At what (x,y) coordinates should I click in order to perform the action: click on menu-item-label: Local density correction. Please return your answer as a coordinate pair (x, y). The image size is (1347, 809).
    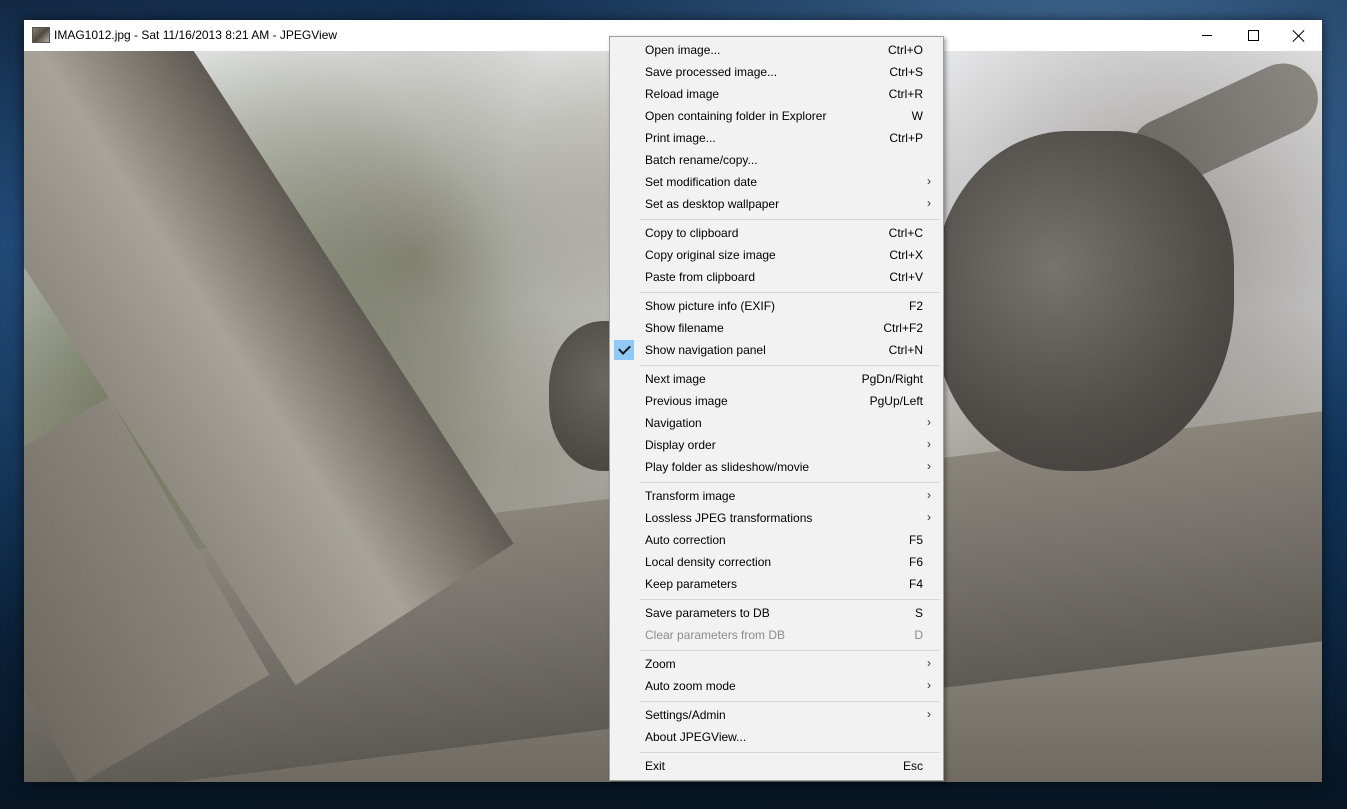
    Looking at the image, I should click on (708, 562).